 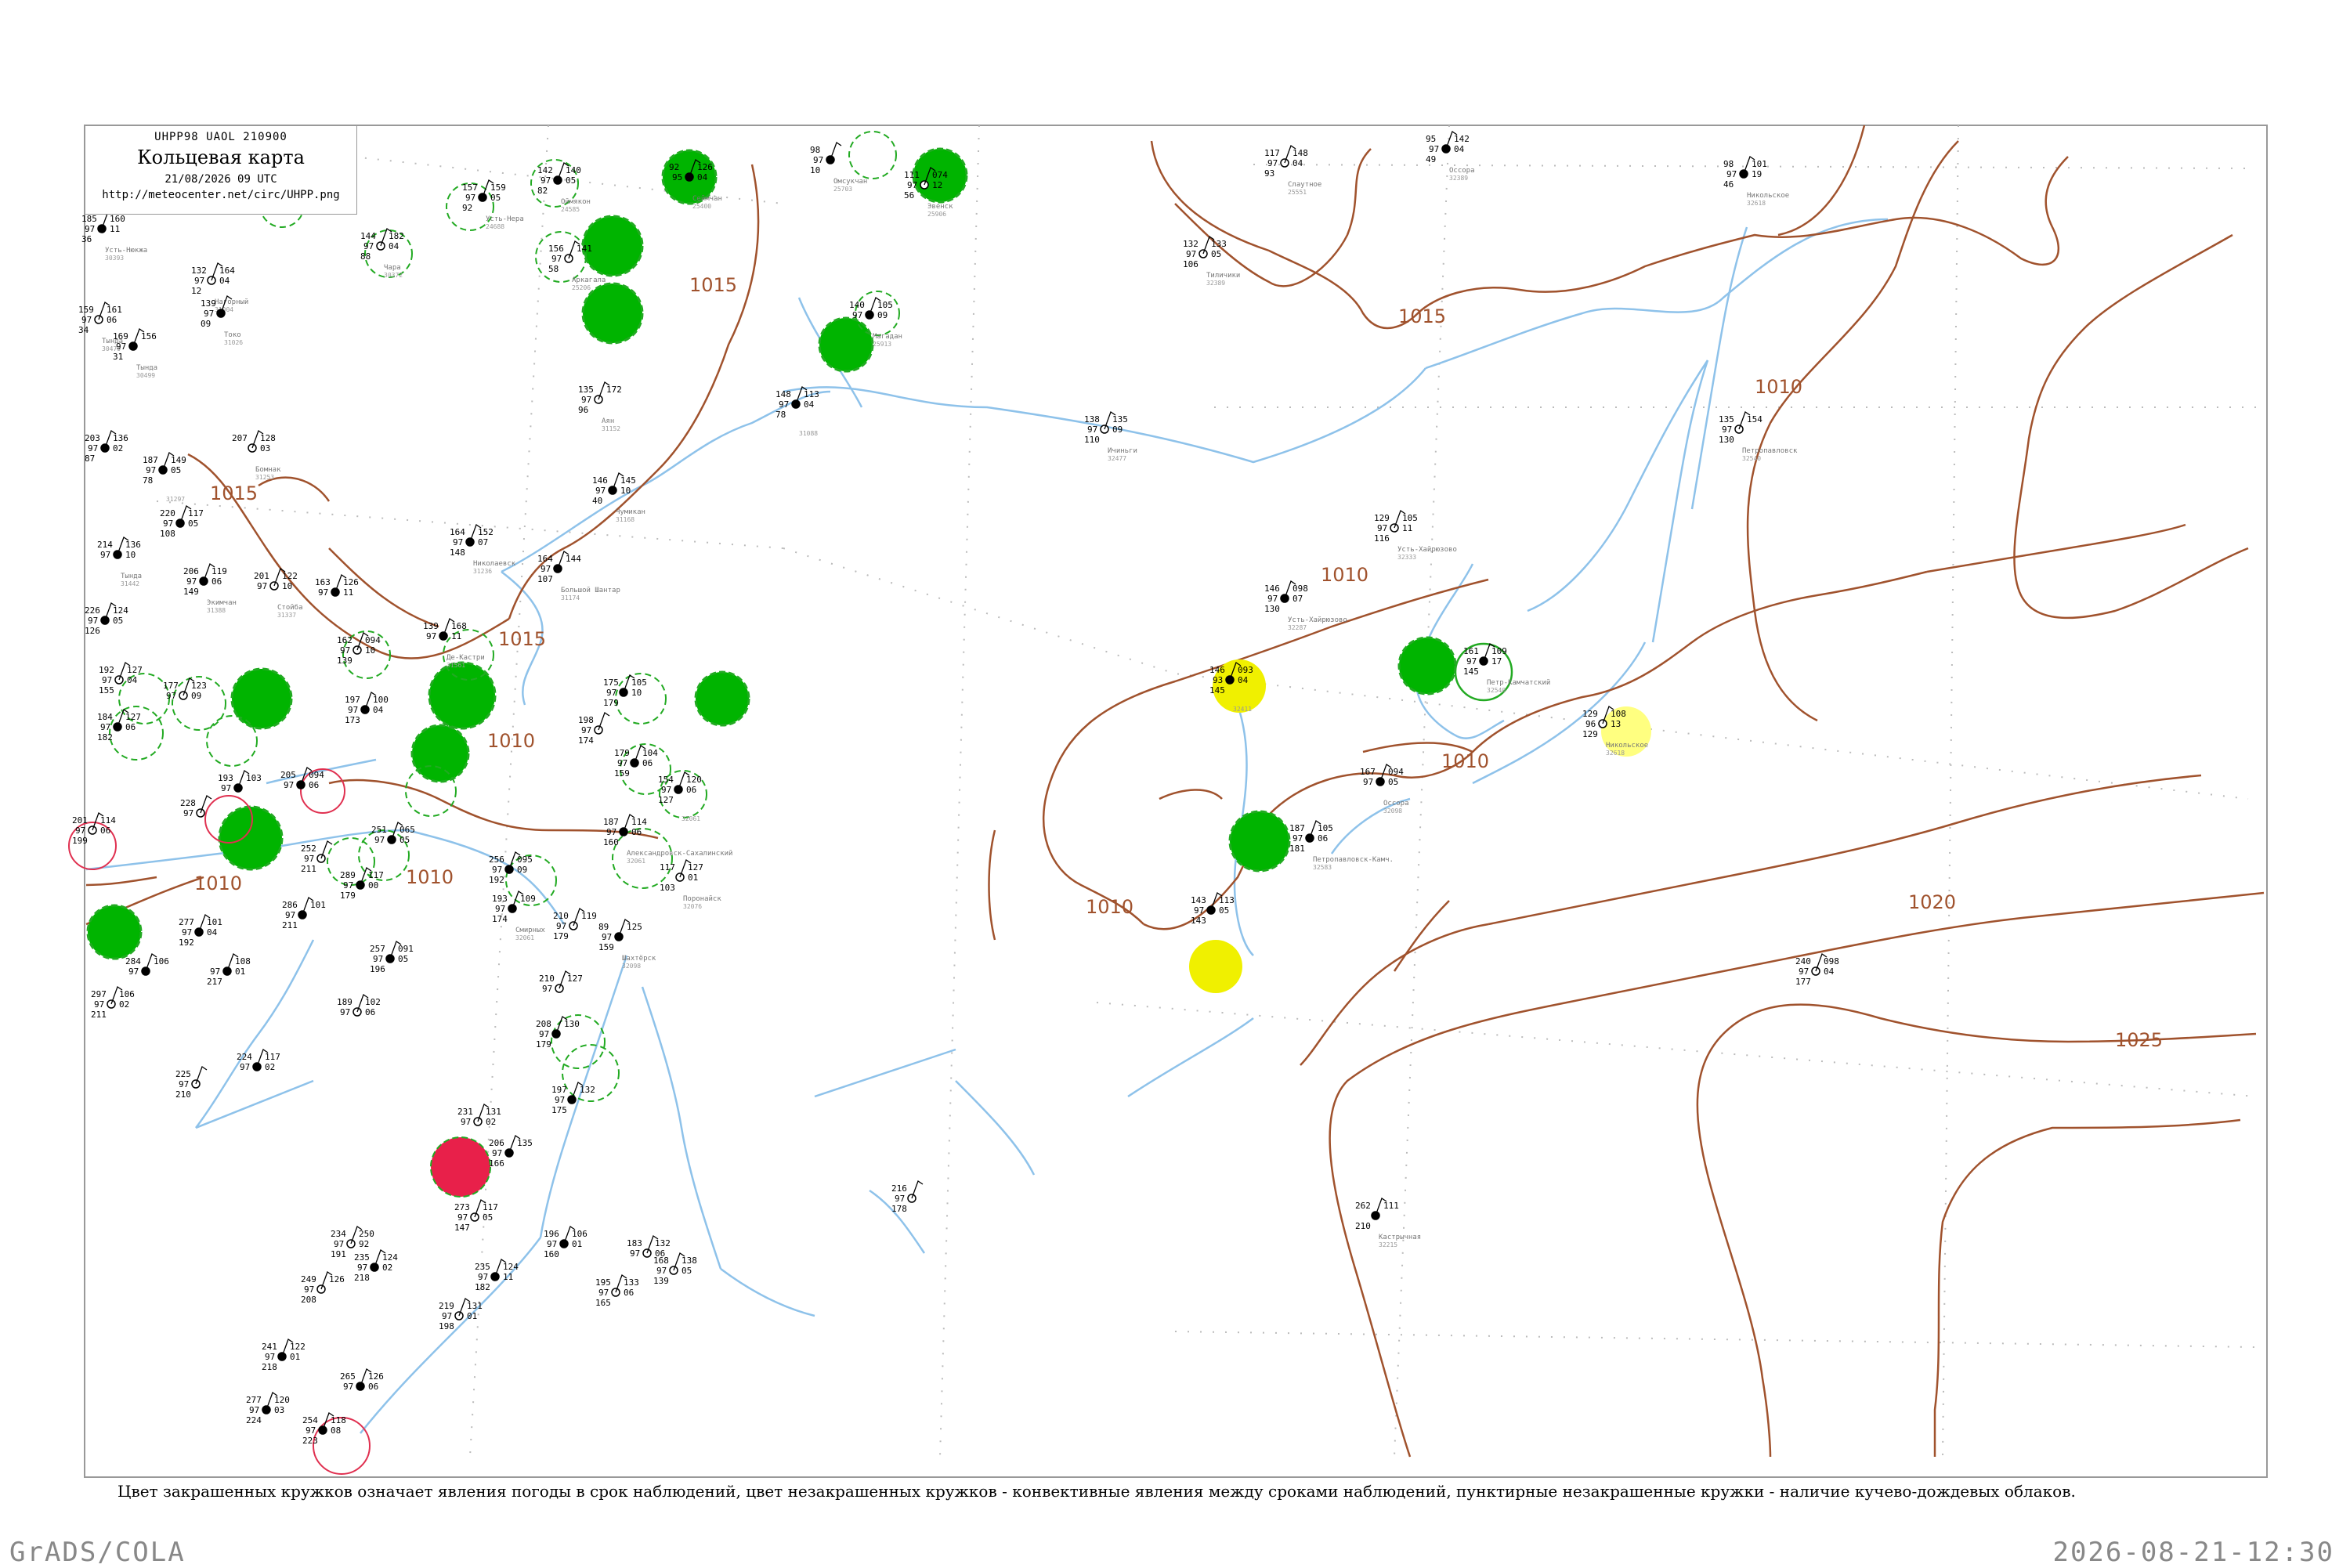 What do you see at coordinates (1368, 772) in the screenshot?
I see `station-temperature: 167` at bounding box center [1368, 772].